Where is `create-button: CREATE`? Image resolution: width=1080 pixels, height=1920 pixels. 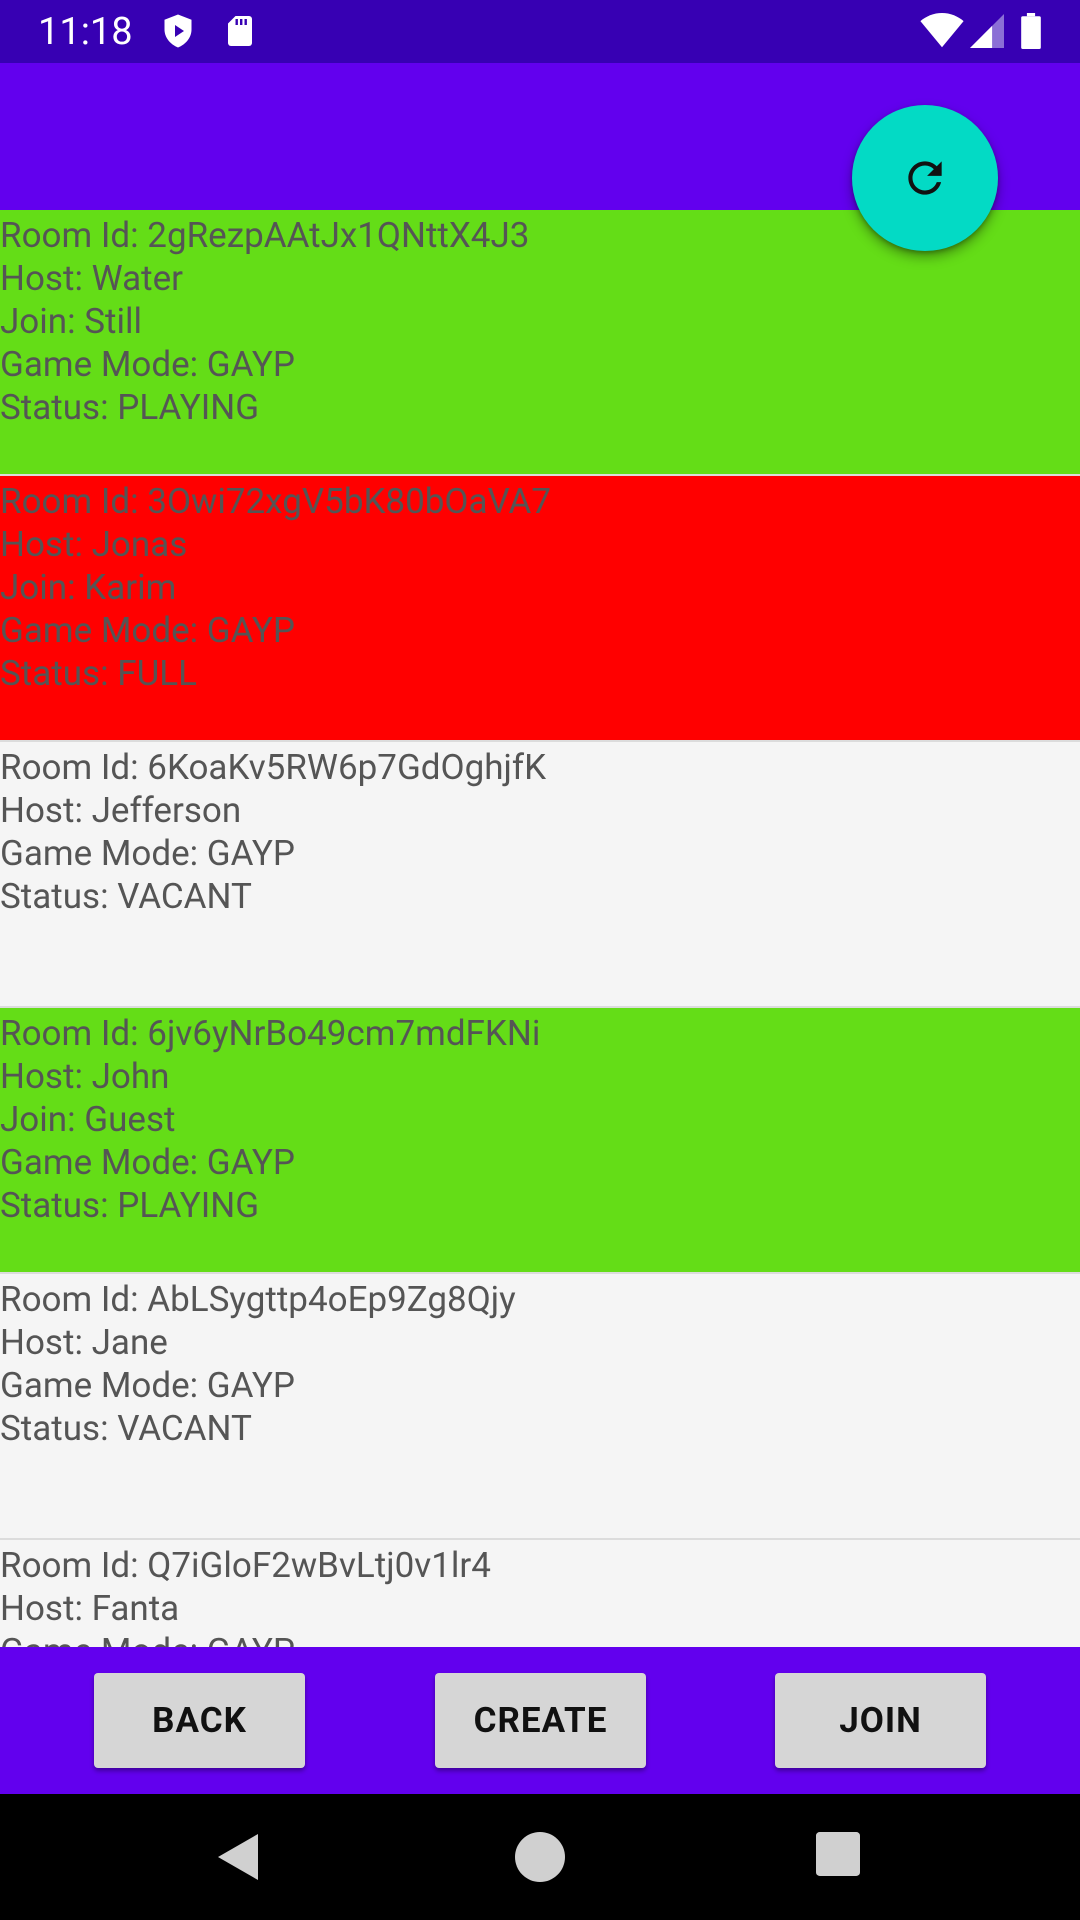
create-button: CREATE is located at coordinates (540, 1720).